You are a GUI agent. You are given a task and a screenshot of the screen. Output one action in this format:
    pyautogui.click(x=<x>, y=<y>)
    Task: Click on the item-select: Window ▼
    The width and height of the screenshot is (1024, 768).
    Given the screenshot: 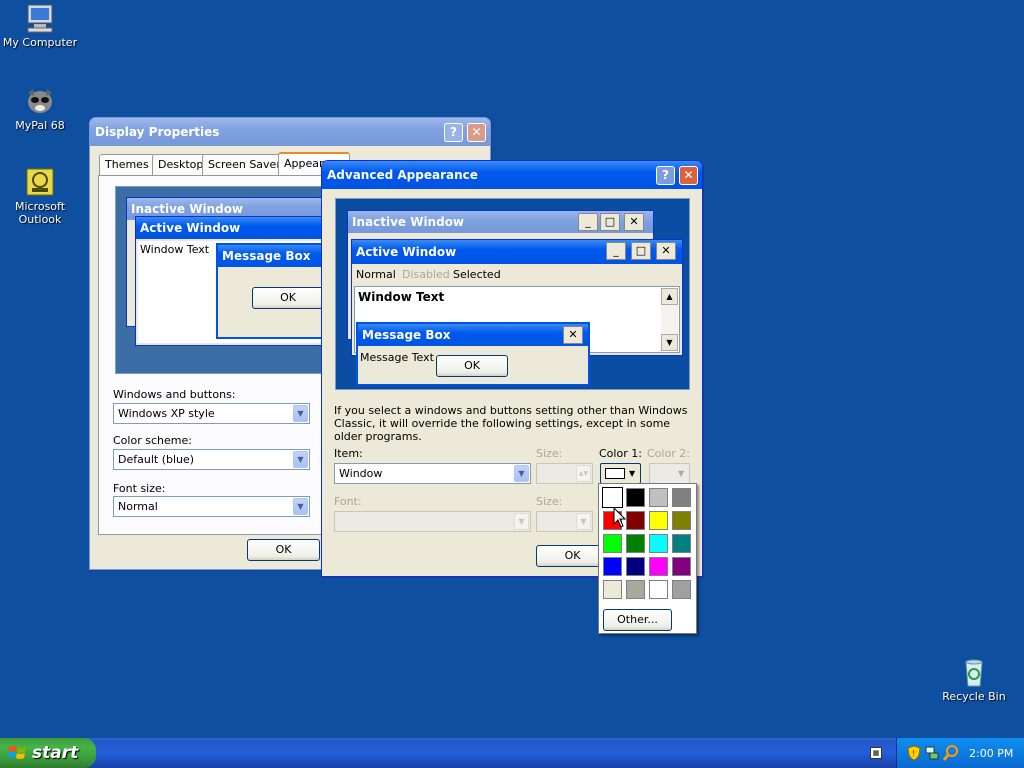 What is the action you would take?
    pyautogui.click(x=432, y=473)
    